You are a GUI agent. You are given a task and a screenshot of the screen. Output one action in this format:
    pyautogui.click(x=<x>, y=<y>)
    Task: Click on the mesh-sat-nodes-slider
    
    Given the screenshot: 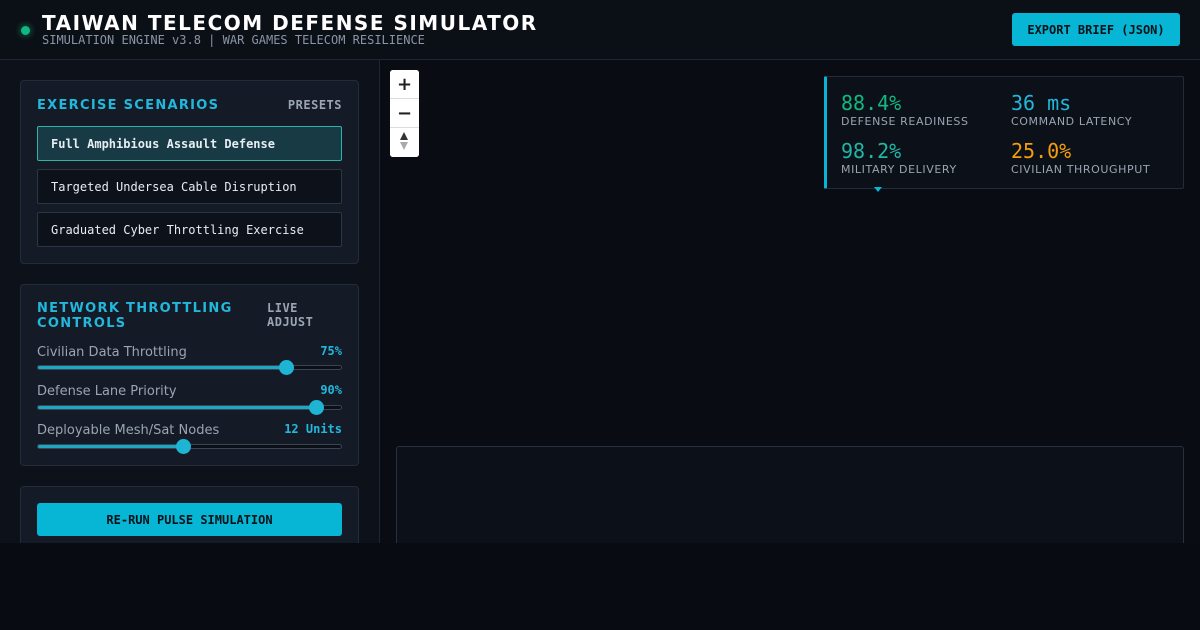 What is the action you would take?
    pyautogui.click(x=189, y=446)
    